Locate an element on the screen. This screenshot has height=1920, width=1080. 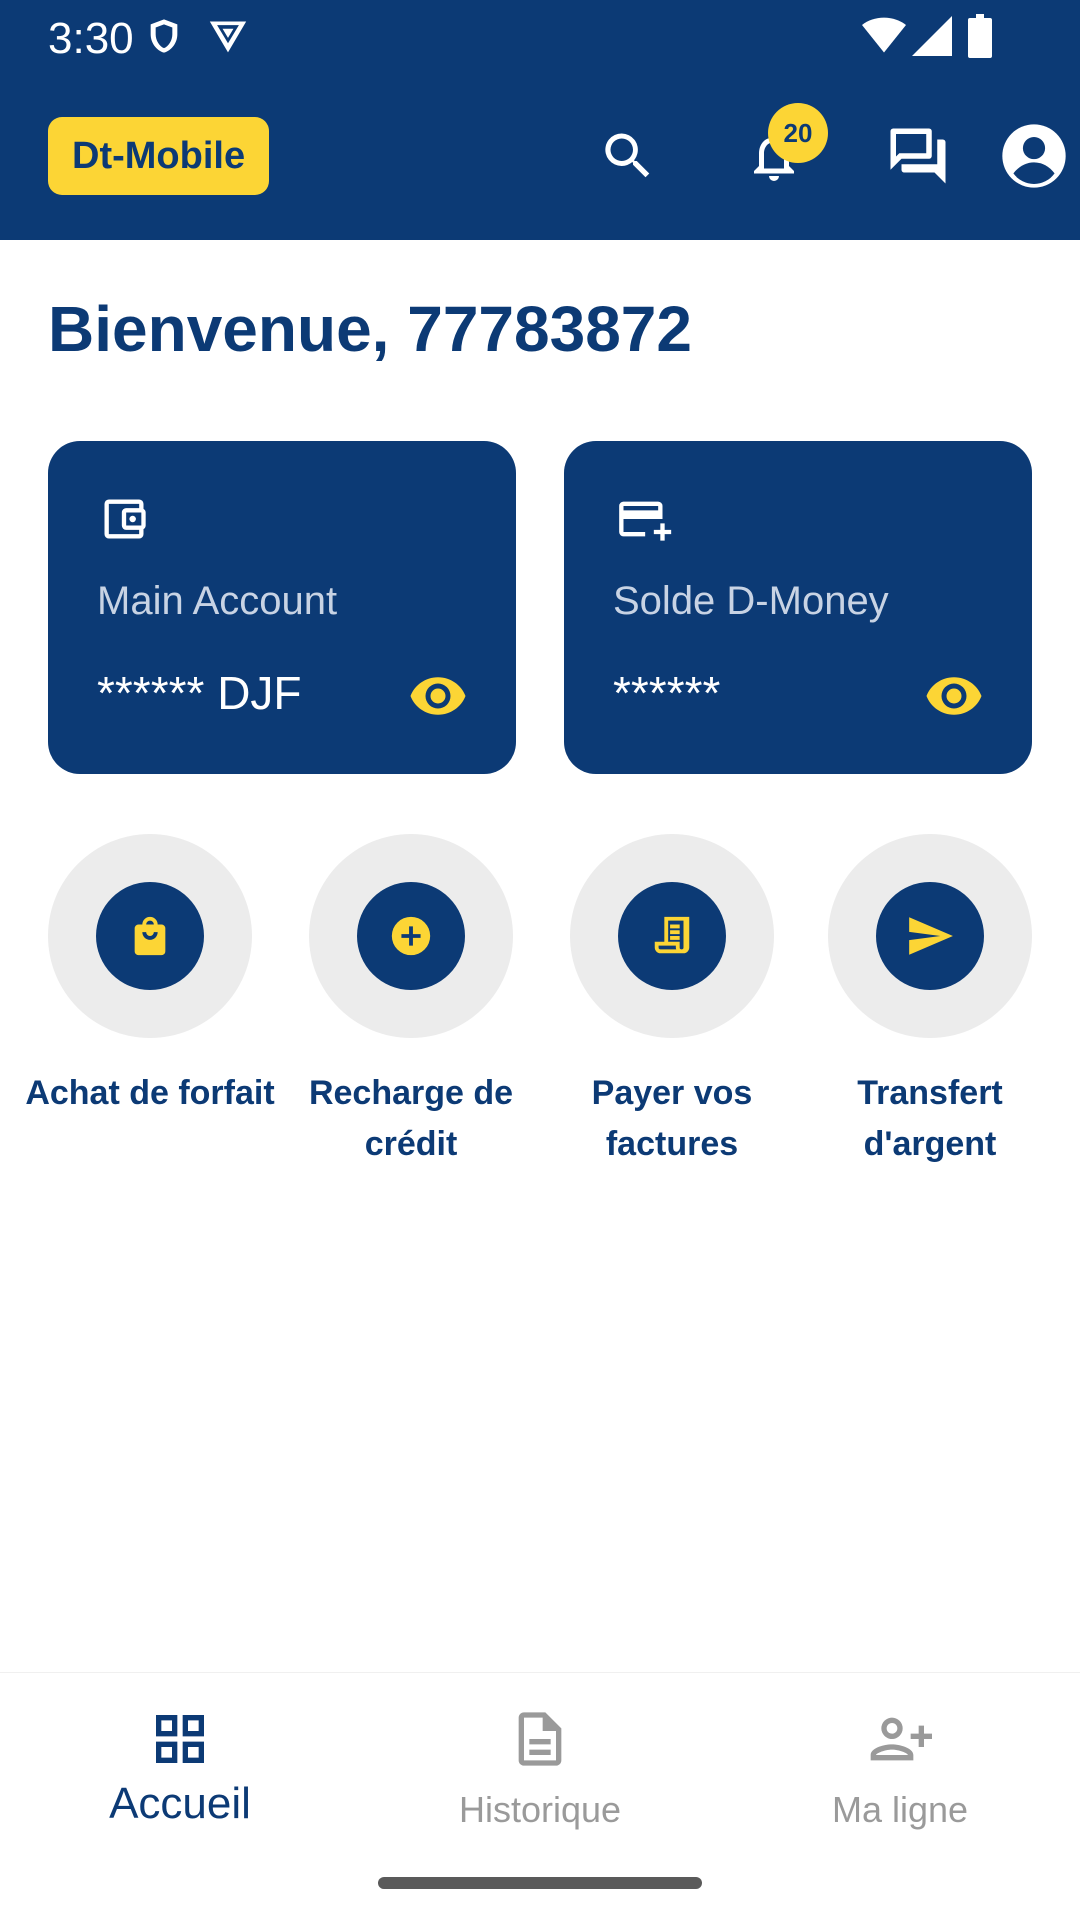
card-label: Solde D-Money is located at coordinates (751, 601).